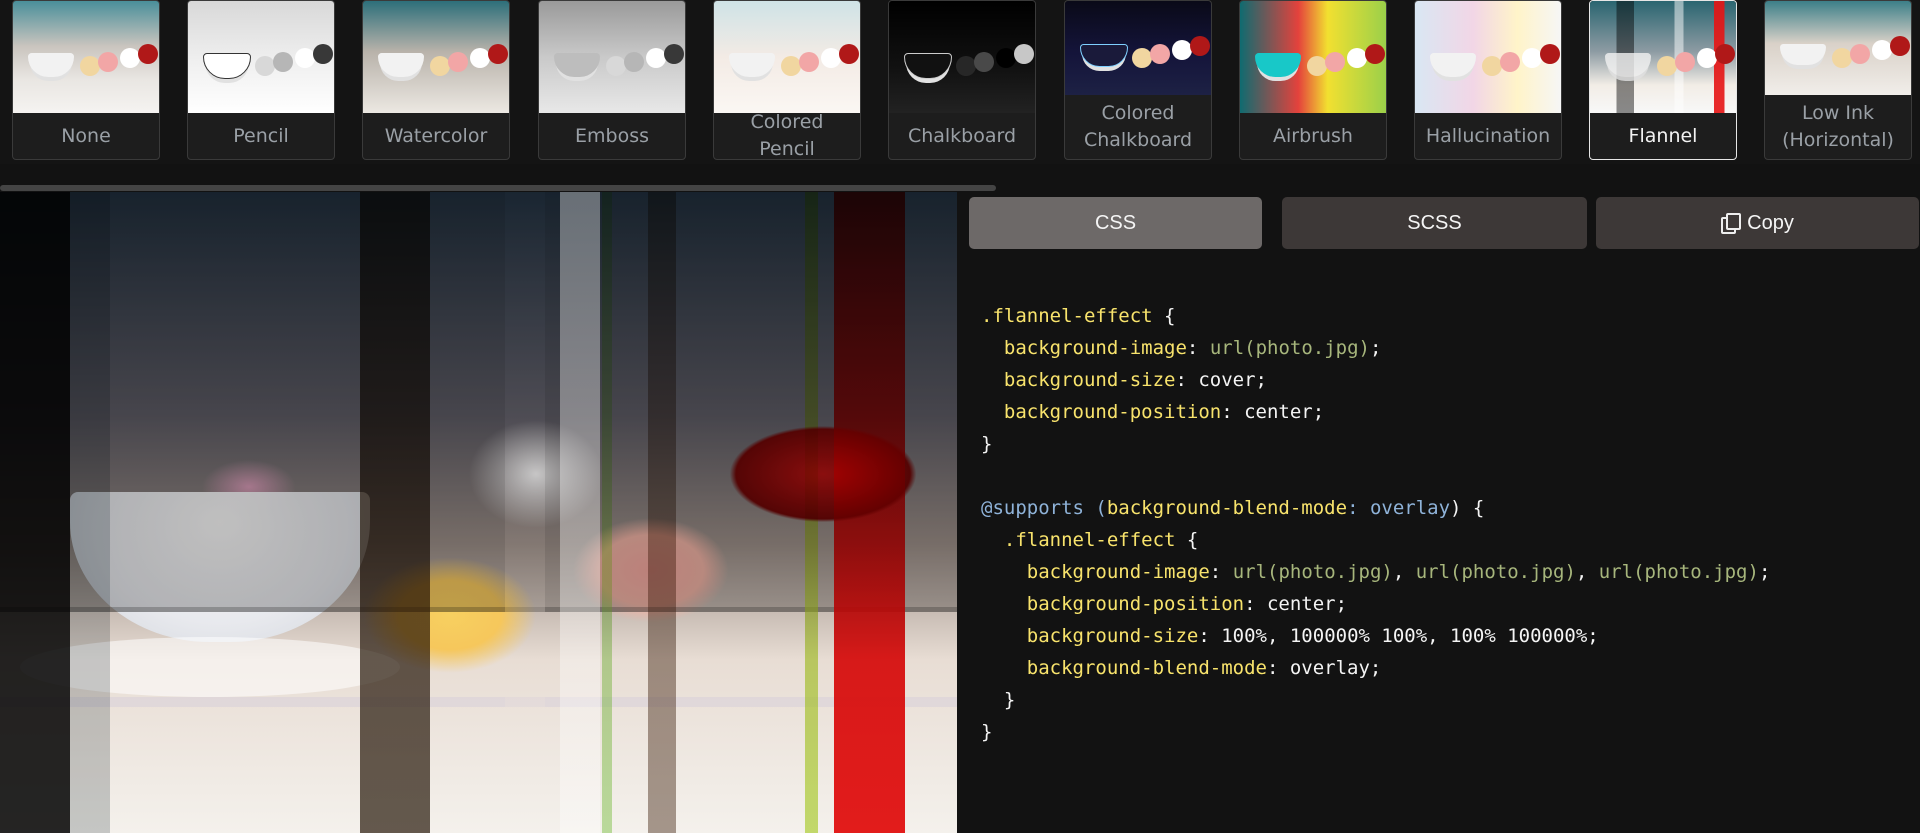 Image resolution: width=1920 pixels, height=833 pixels. I want to click on filter-card-emboss: Emboss, so click(612, 80).